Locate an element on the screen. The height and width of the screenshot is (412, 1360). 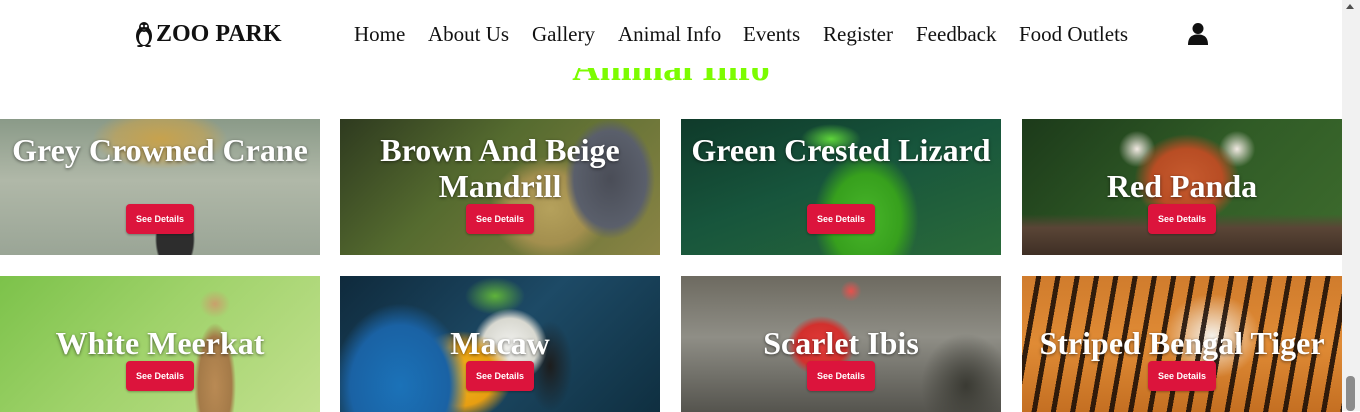
card-title: Grey Crowned Crane is located at coordinates (160, 150).